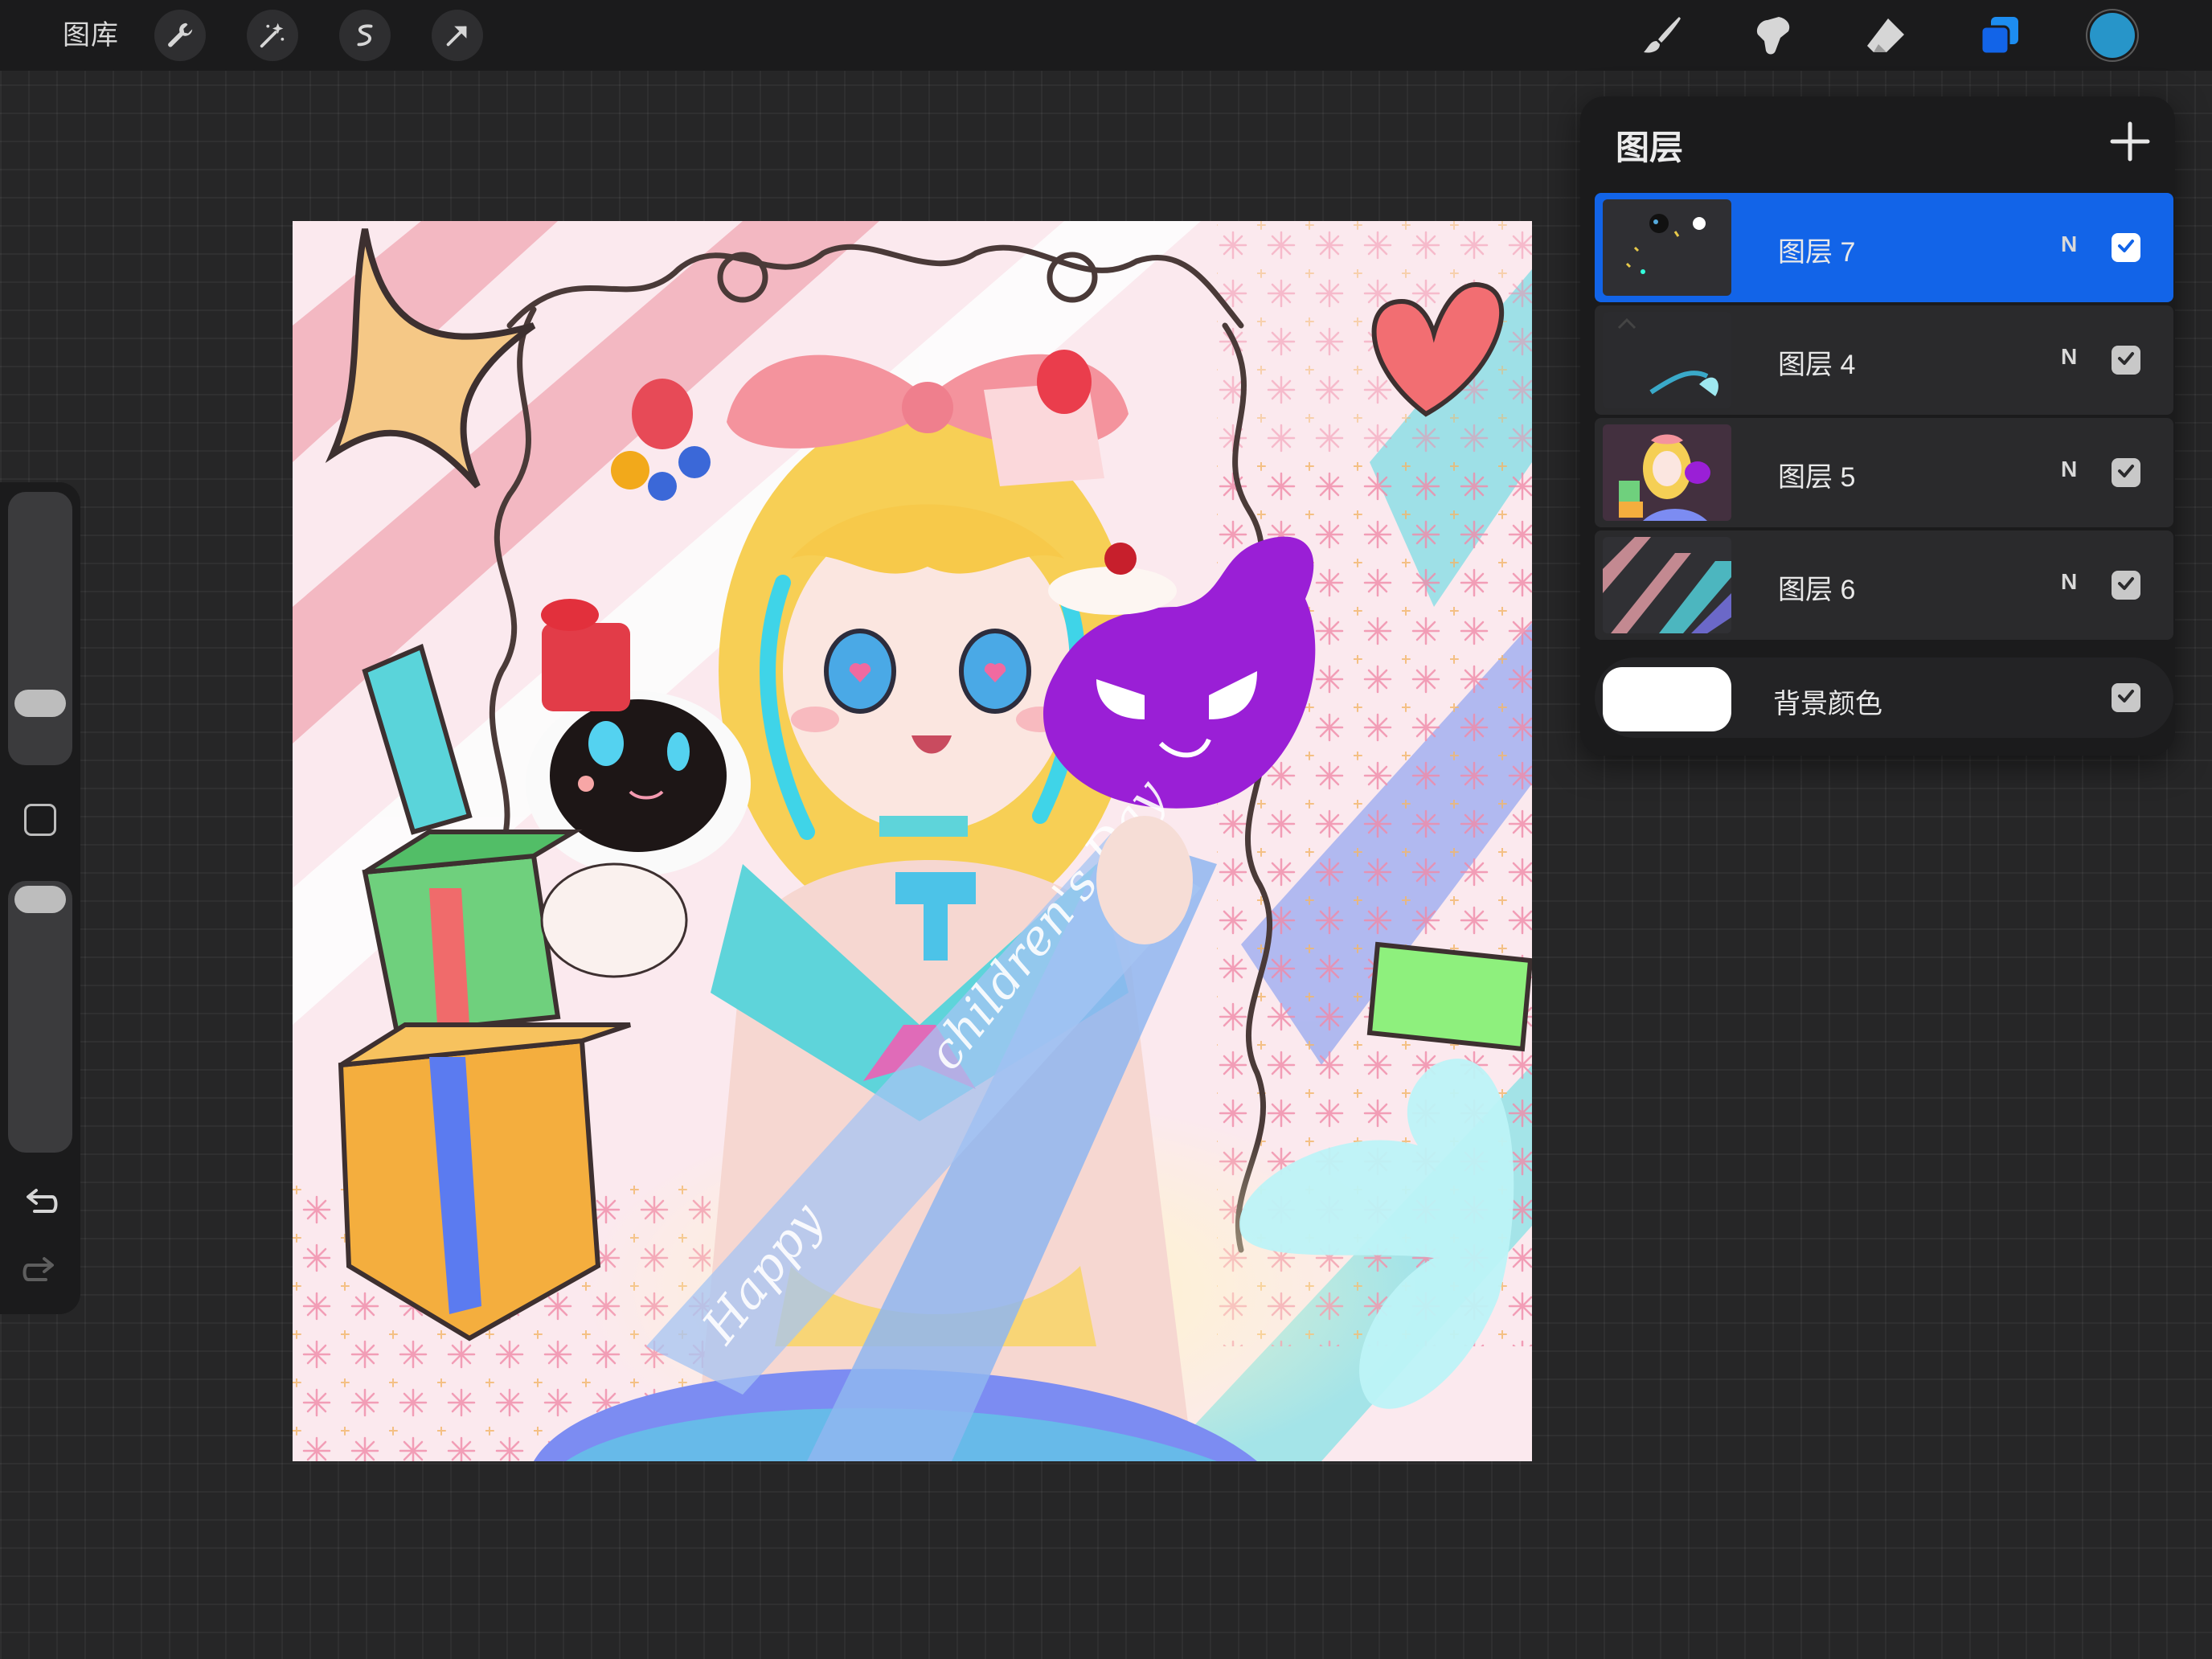 This screenshot has width=2212, height=1659. I want to click on smudge-icon, so click(1773, 35).